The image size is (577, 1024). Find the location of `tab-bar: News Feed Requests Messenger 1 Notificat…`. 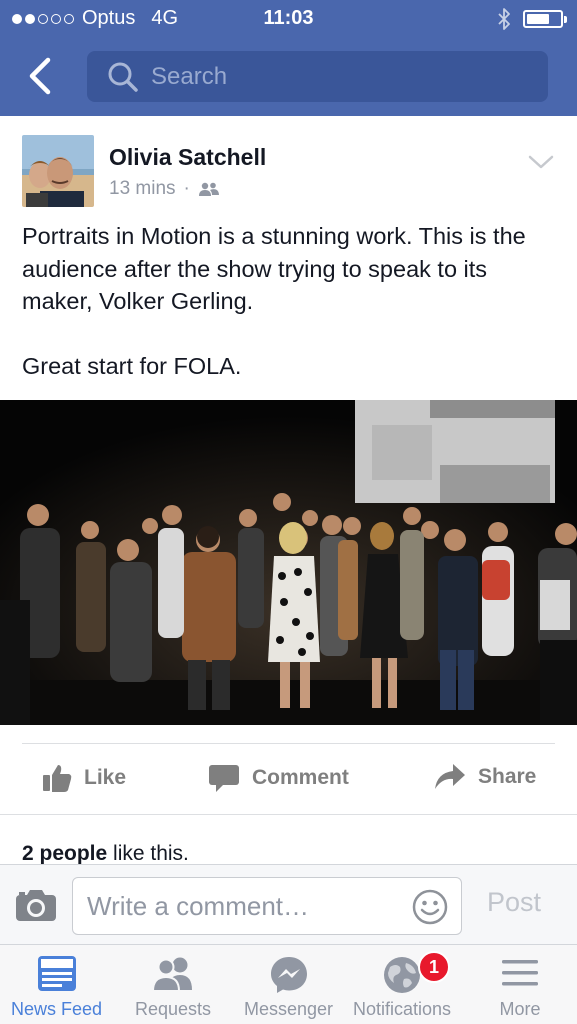

tab-bar: News Feed Requests Messenger 1 Notificat… is located at coordinates (288, 984).